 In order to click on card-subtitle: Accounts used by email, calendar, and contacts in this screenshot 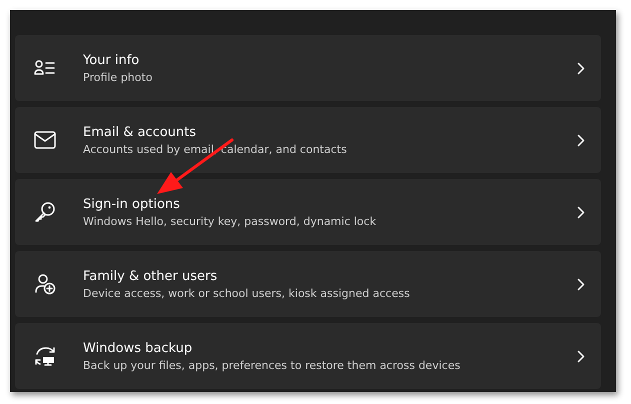, I will do `click(215, 149)`.